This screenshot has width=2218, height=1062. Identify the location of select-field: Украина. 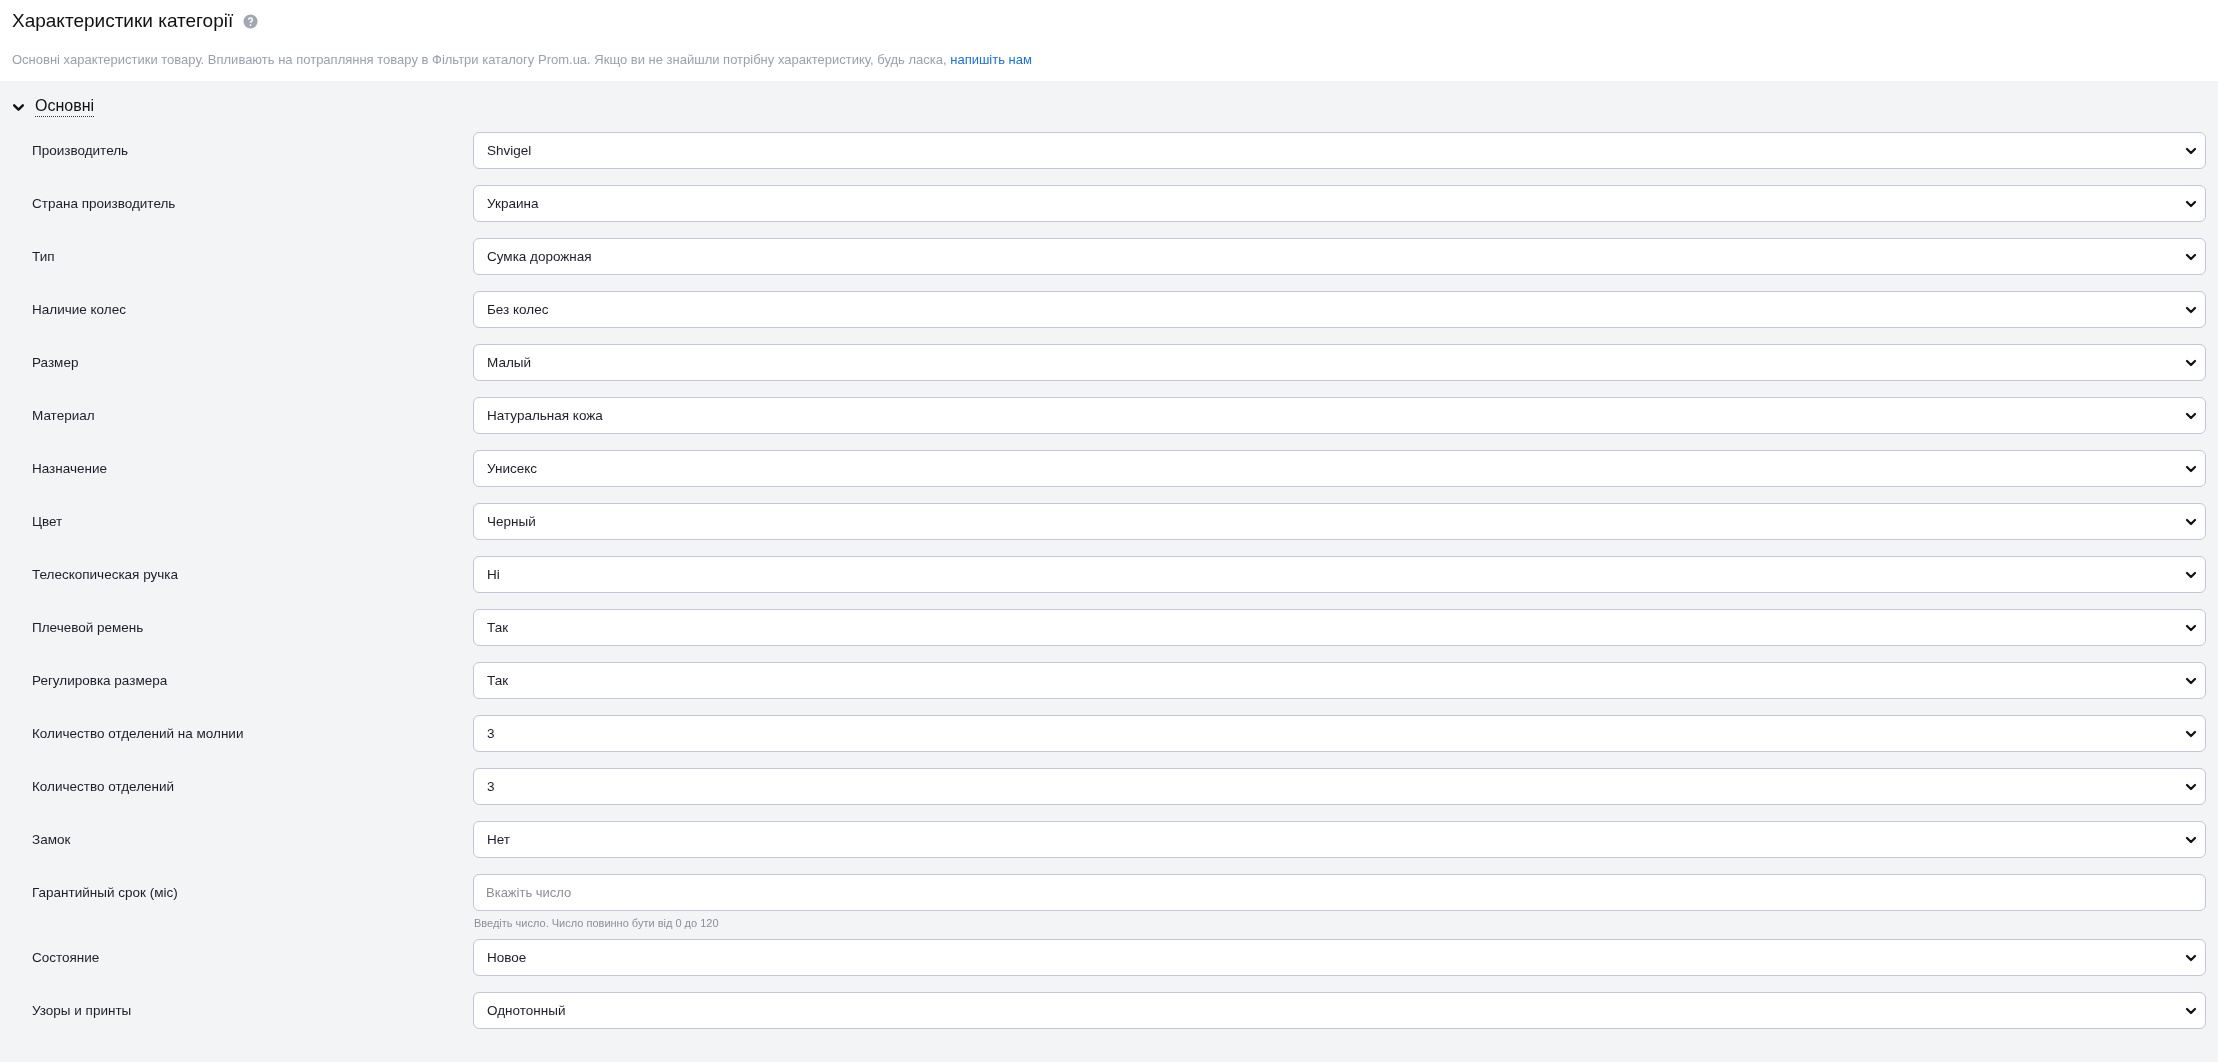
(1339, 203).